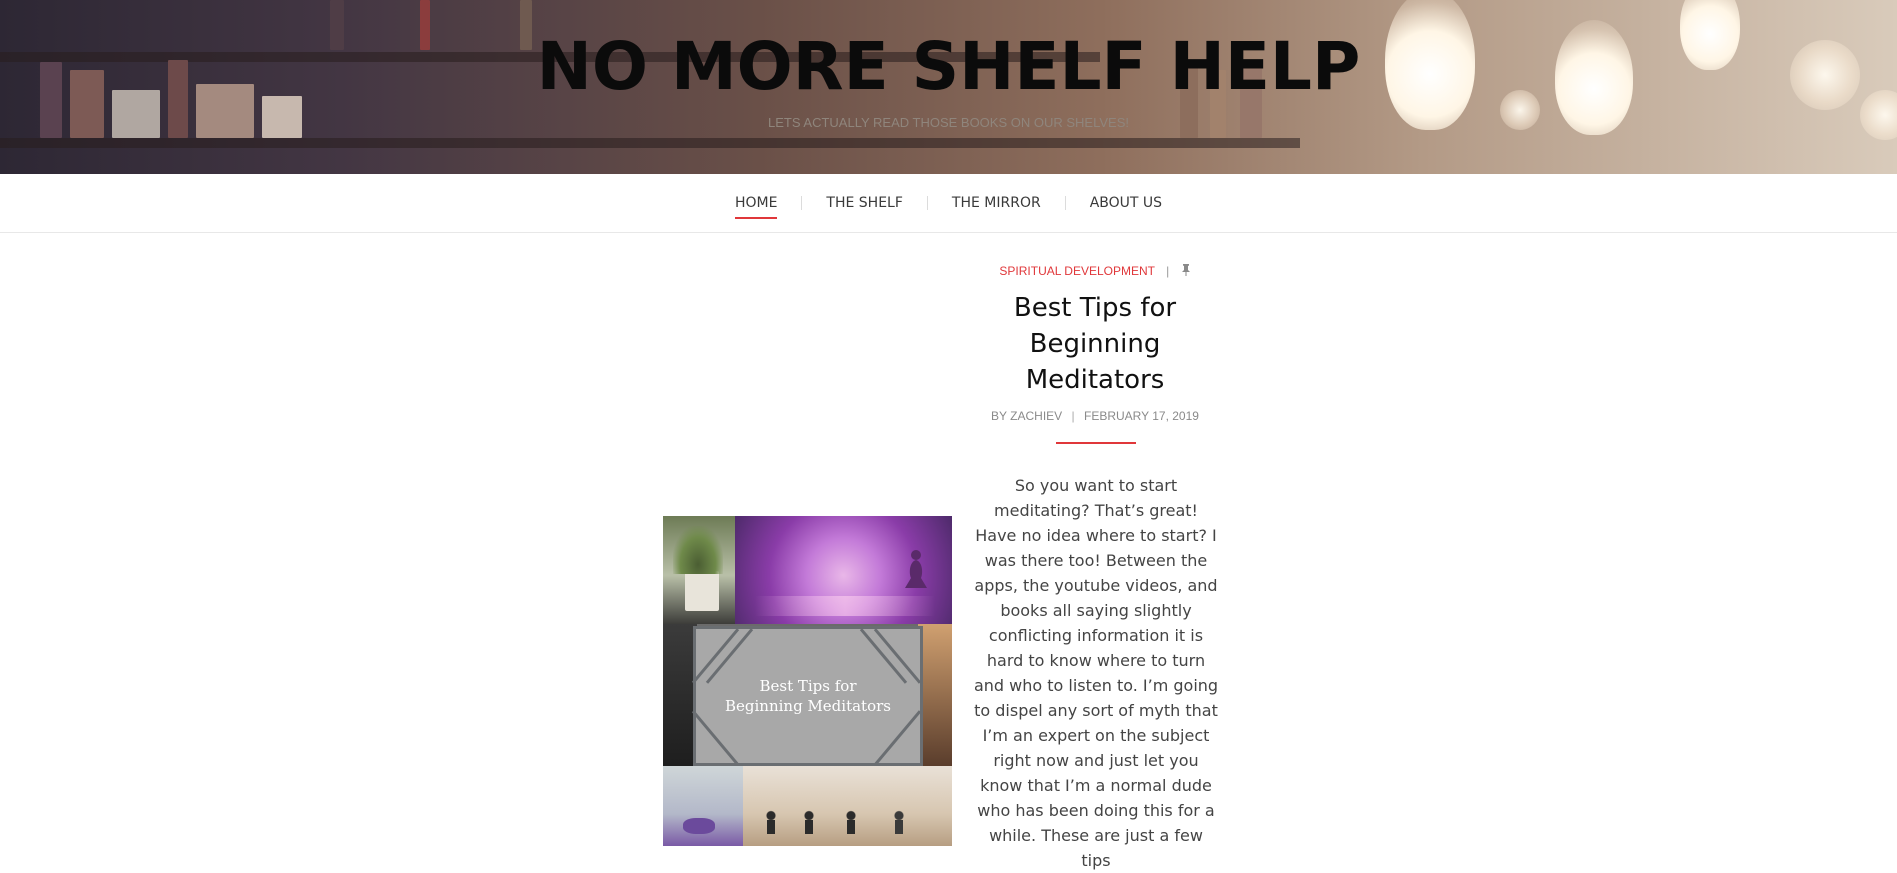 The width and height of the screenshot is (1897, 873). What do you see at coordinates (1095, 344) in the screenshot?
I see `post-title-link: Best Tips for Beginning Meditators` at bounding box center [1095, 344].